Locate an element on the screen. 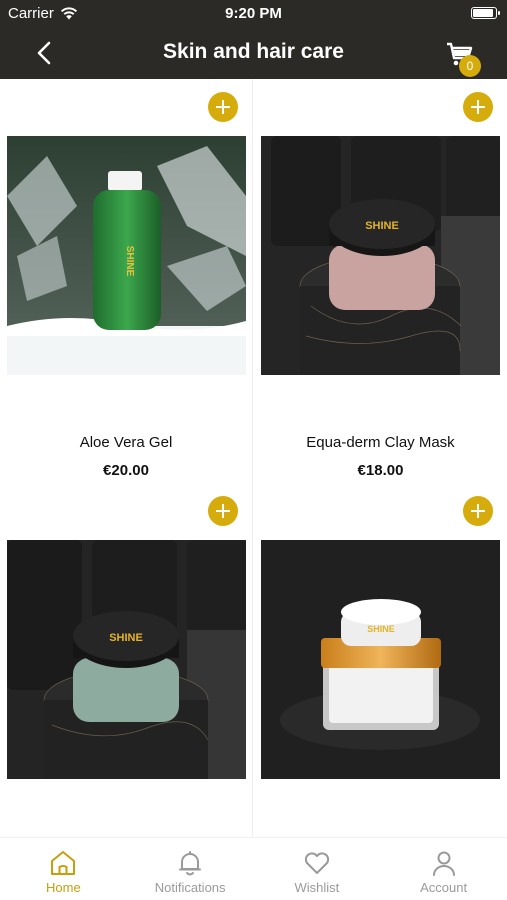 This screenshot has height=900, width=507. tab-bar: Home Notifications Wishlist Account is located at coordinates (253, 868).